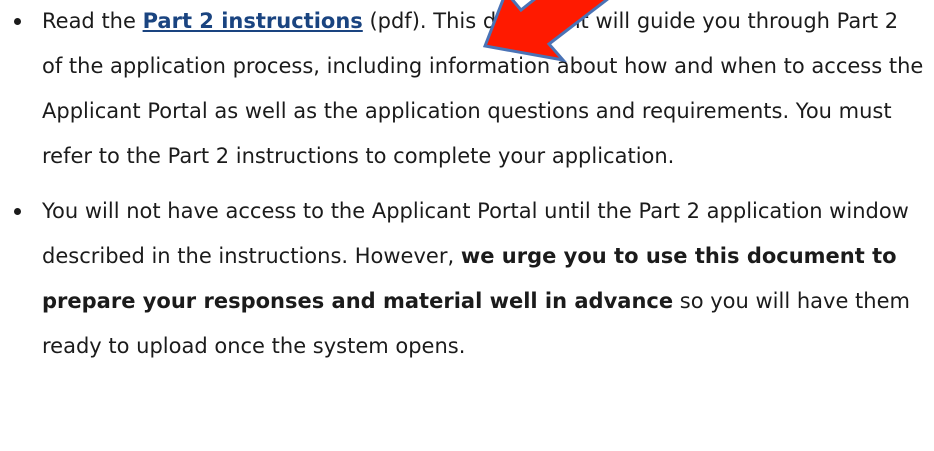 The height and width of the screenshot is (451, 934). I want to click on item1-prefix-text: Read the, so click(92, 21).